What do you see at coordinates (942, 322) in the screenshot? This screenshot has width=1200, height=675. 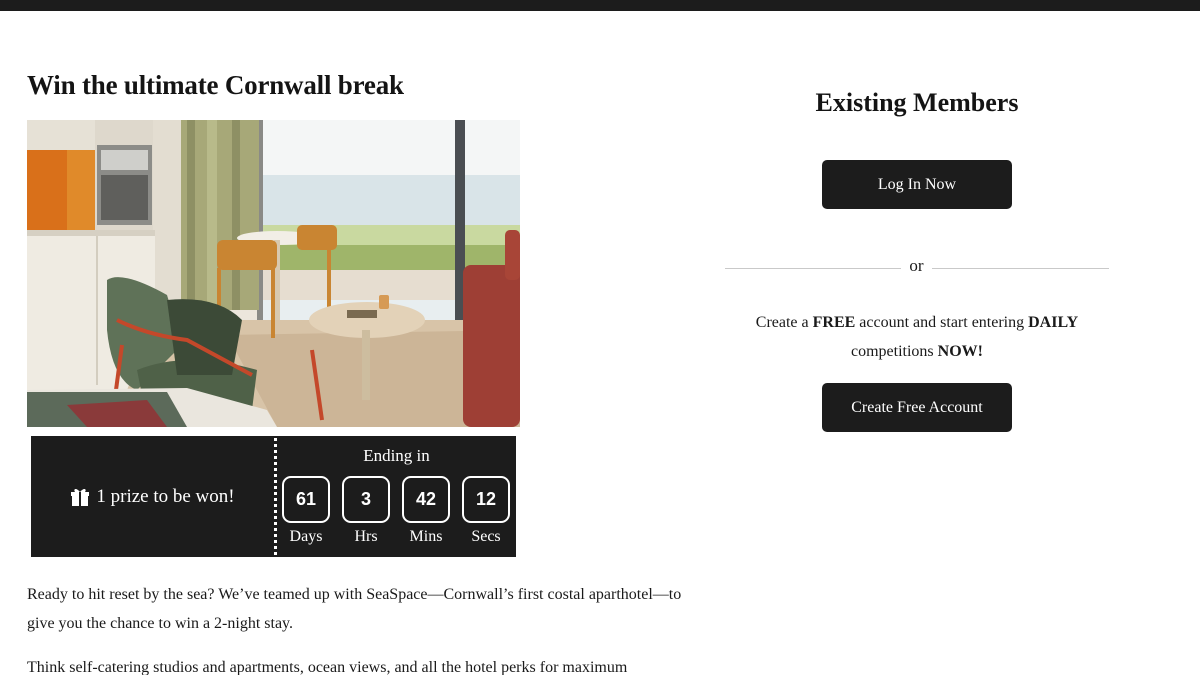 I see `create-text-part2: account and start entering` at bounding box center [942, 322].